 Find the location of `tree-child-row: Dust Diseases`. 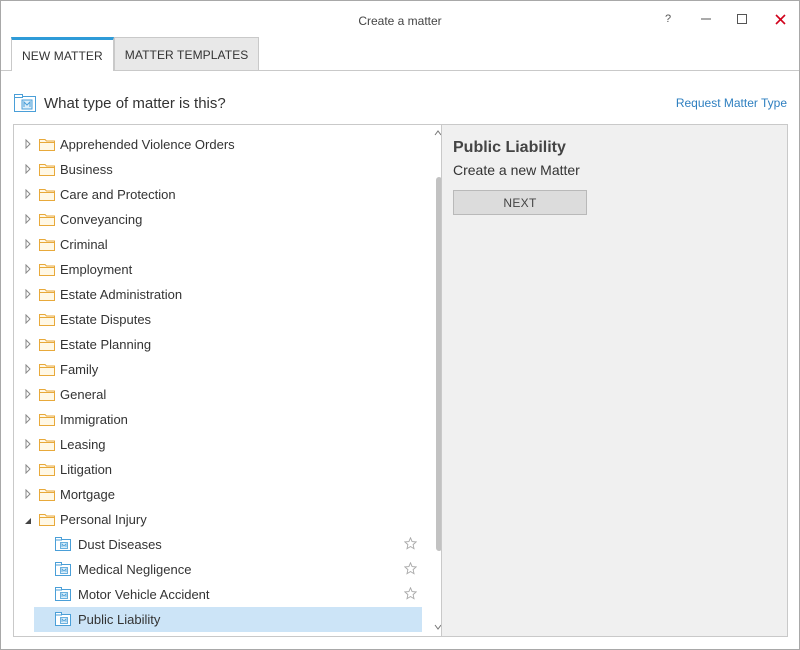

tree-child-row: Dust Diseases is located at coordinates (228, 544).